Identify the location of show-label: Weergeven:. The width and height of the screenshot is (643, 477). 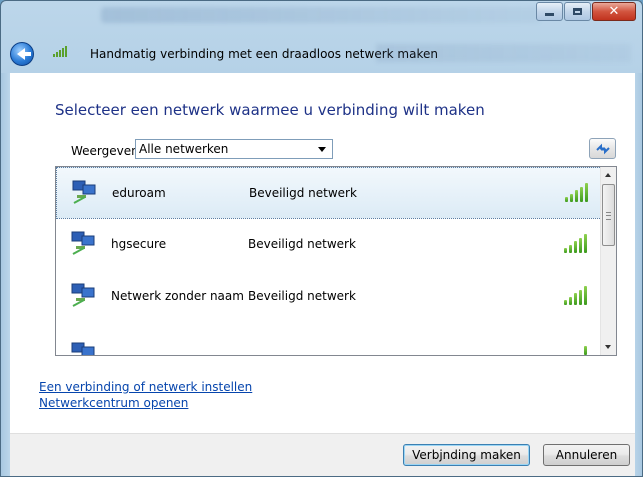
(107, 151).